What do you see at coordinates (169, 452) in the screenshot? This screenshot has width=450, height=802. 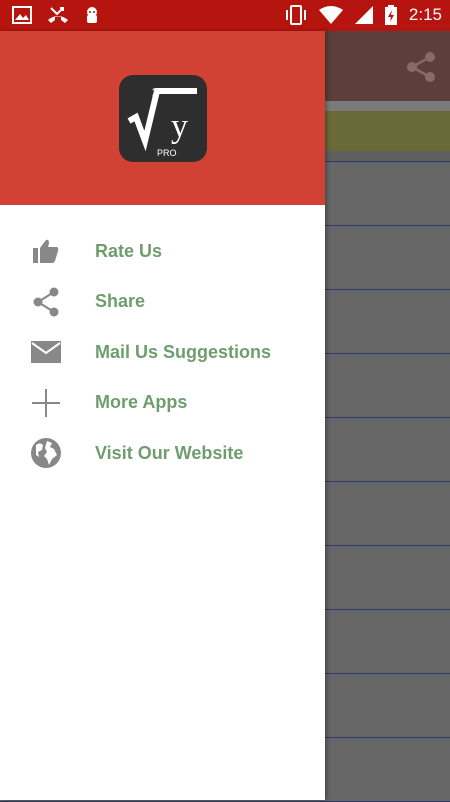 I see `menu-item-label: Visit Our Website` at bounding box center [169, 452].